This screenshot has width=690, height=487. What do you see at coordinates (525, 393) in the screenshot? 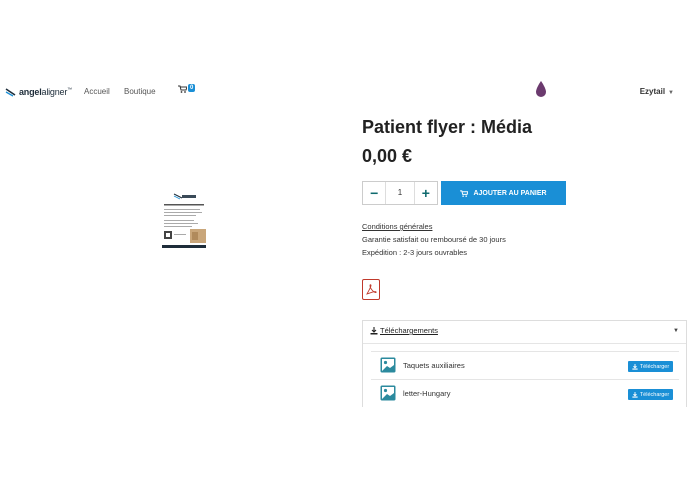
I see `download-row: letter-Hungary Télécharger` at bounding box center [525, 393].